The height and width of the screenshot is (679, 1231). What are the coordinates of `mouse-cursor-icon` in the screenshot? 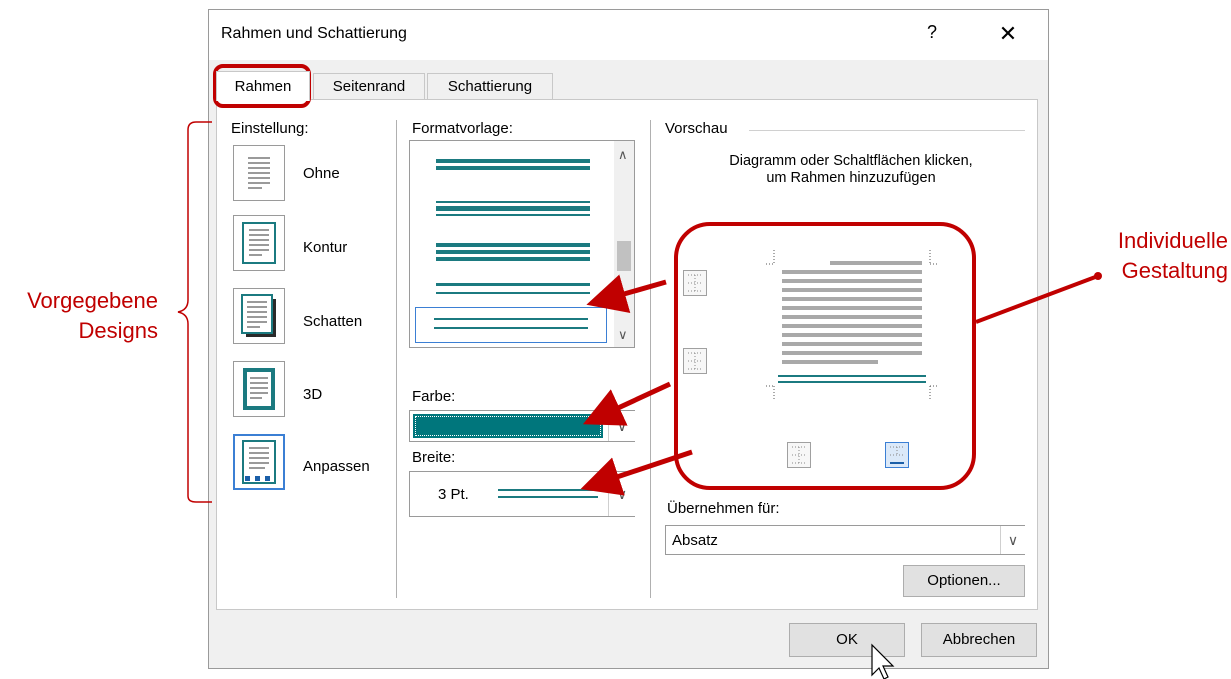 It's located at (883, 661).